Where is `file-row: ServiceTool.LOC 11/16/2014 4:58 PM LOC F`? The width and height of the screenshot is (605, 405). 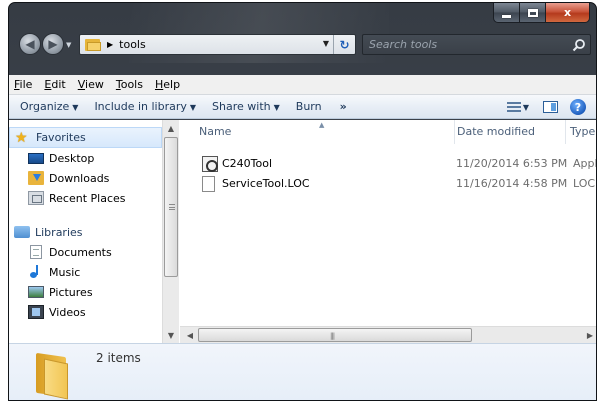
file-row: ServiceTool.LOC 11/16/2014 4:58 PM LOC F is located at coordinates (388, 184).